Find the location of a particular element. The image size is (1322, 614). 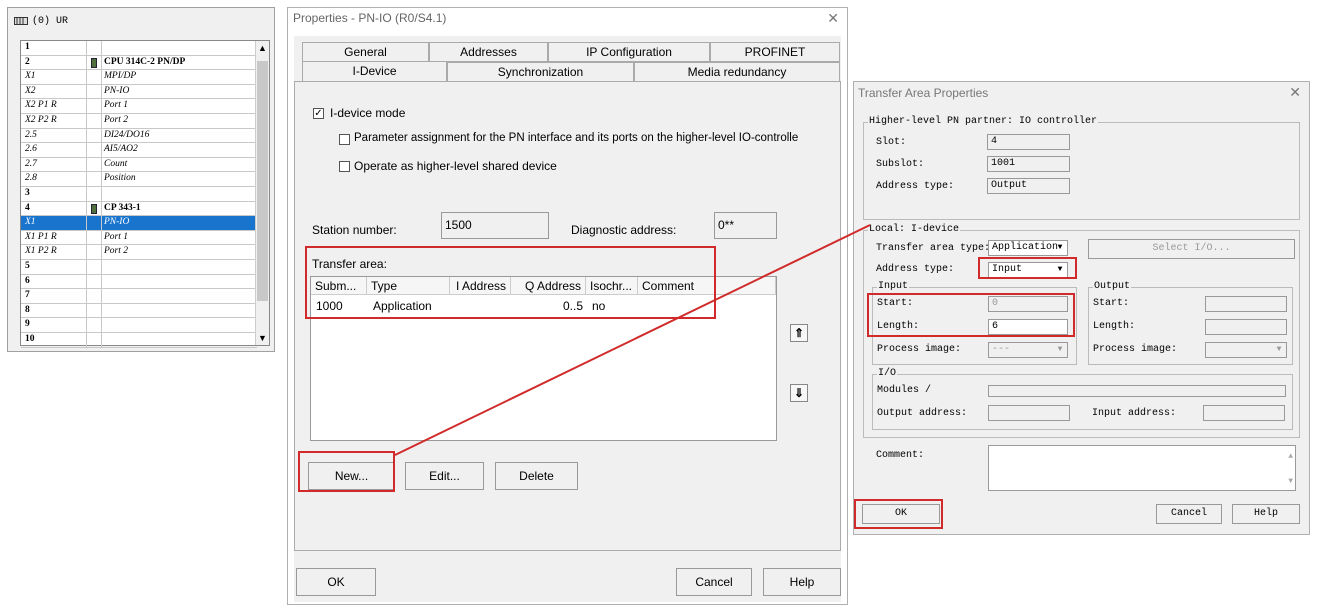

rack-row: X2 P1 R Port 1 is located at coordinates (139, 106).